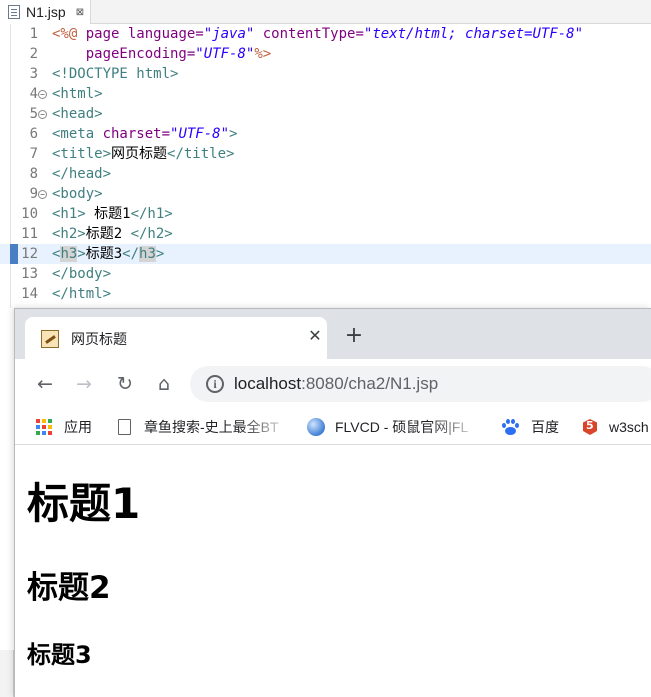 The image size is (651, 697). I want to click on code-line: 10 <h1> 标题1</h1>, so click(325, 214).